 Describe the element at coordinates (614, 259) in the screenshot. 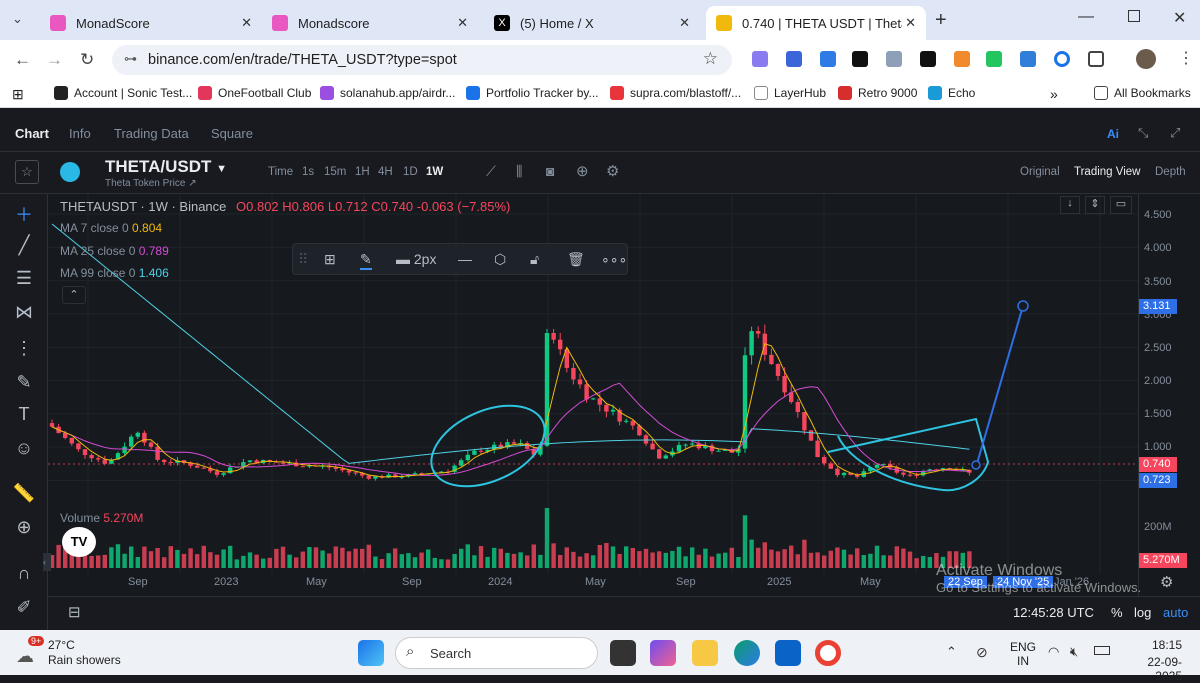

I see `more-options-icon: ∘∘∘` at that location.